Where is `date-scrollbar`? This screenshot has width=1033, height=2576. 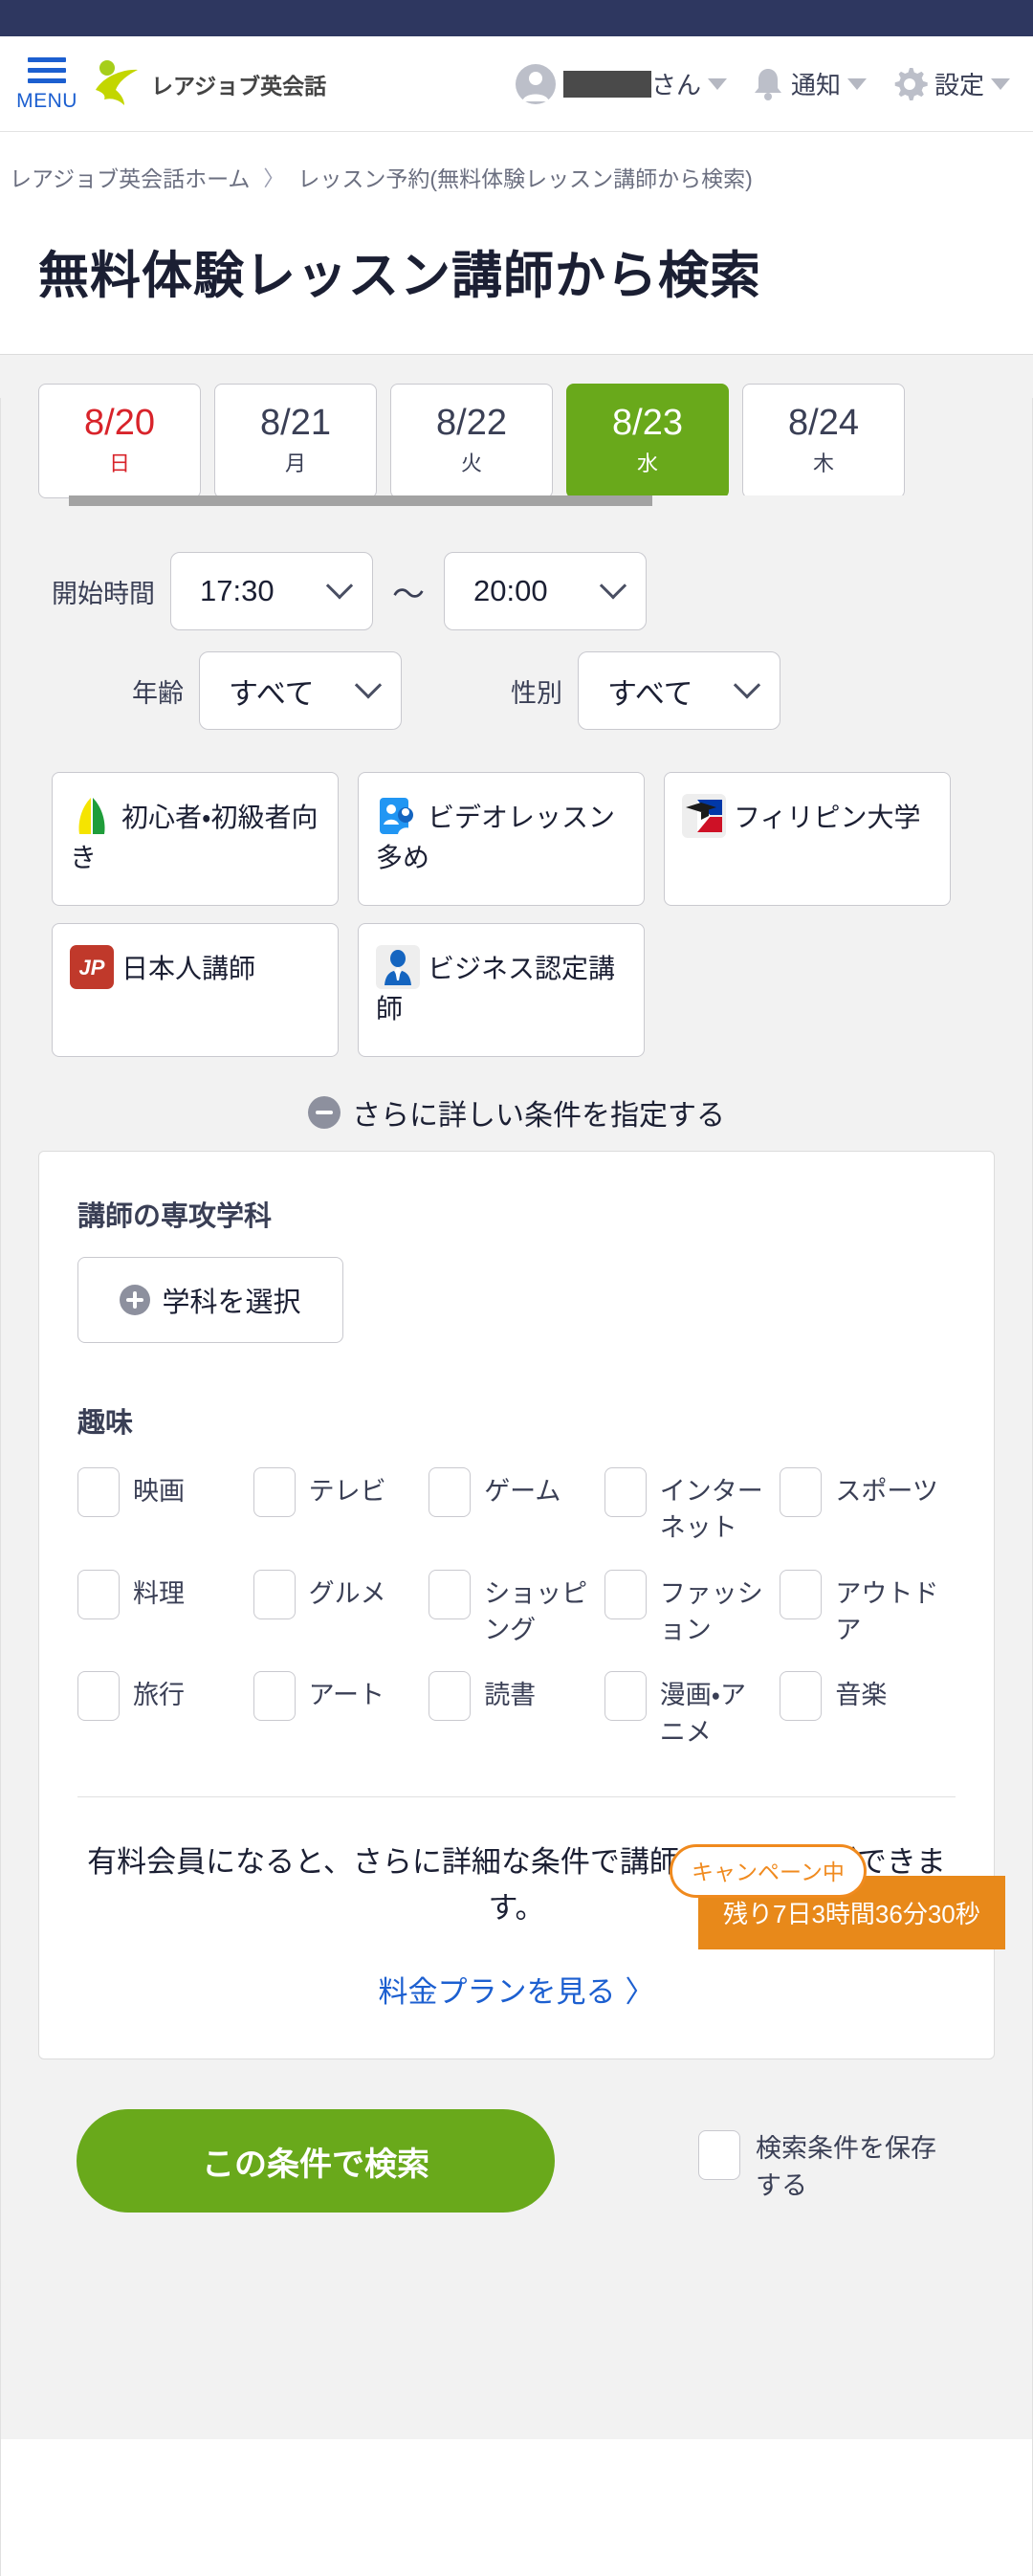 date-scrollbar is located at coordinates (534, 500).